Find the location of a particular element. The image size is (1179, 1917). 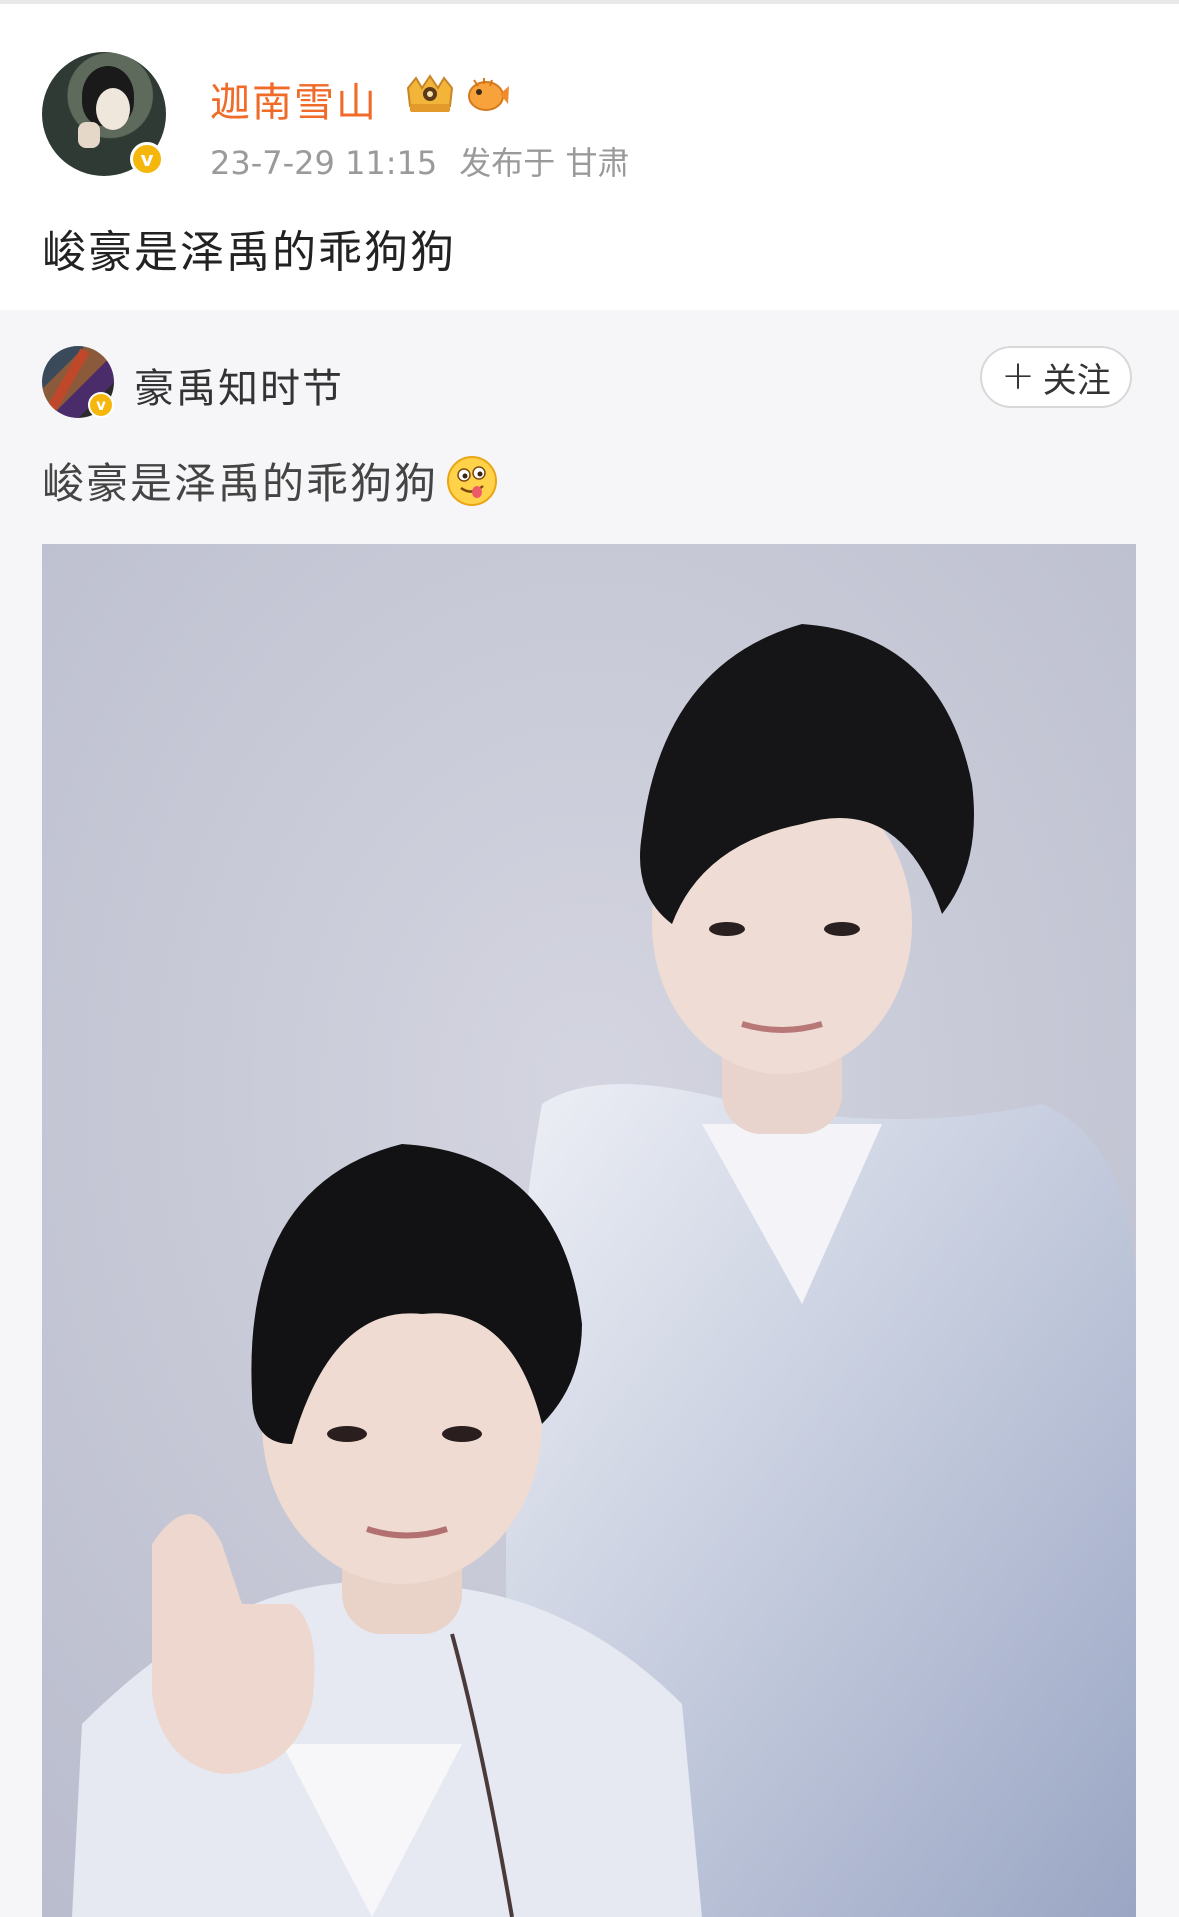

retweet-text: 峻豪是泽禹的乖狗狗 is located at coordinates (240, 483).